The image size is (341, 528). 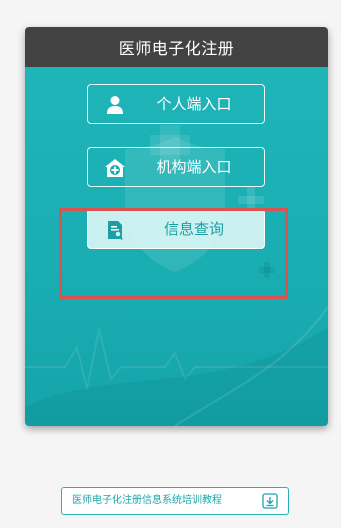 What do you see at coordinates (176, 47) in the screenshot?
I see `card-title: 医师电子化注册` at bounding box center [176, 47].